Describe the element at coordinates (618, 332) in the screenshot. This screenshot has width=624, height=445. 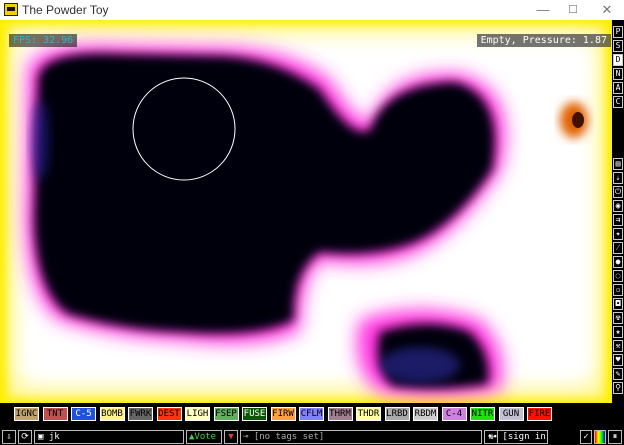
I see `life-icon: ★` at that location.